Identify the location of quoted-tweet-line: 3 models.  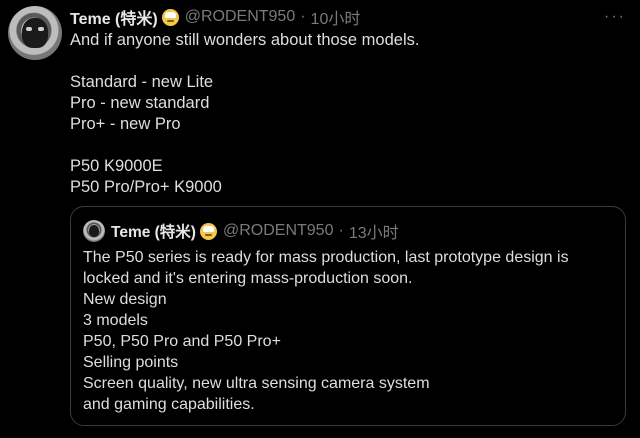
(115, 320).